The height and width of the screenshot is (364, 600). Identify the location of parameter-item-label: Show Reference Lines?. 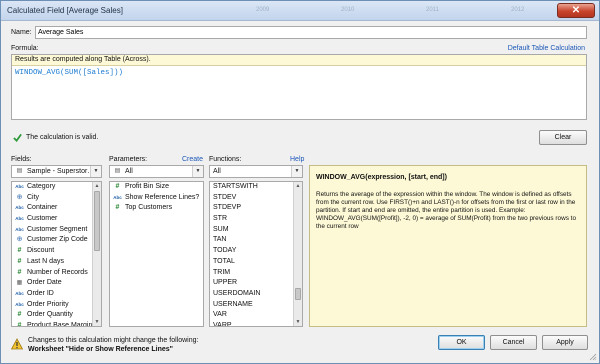
(162, 197).